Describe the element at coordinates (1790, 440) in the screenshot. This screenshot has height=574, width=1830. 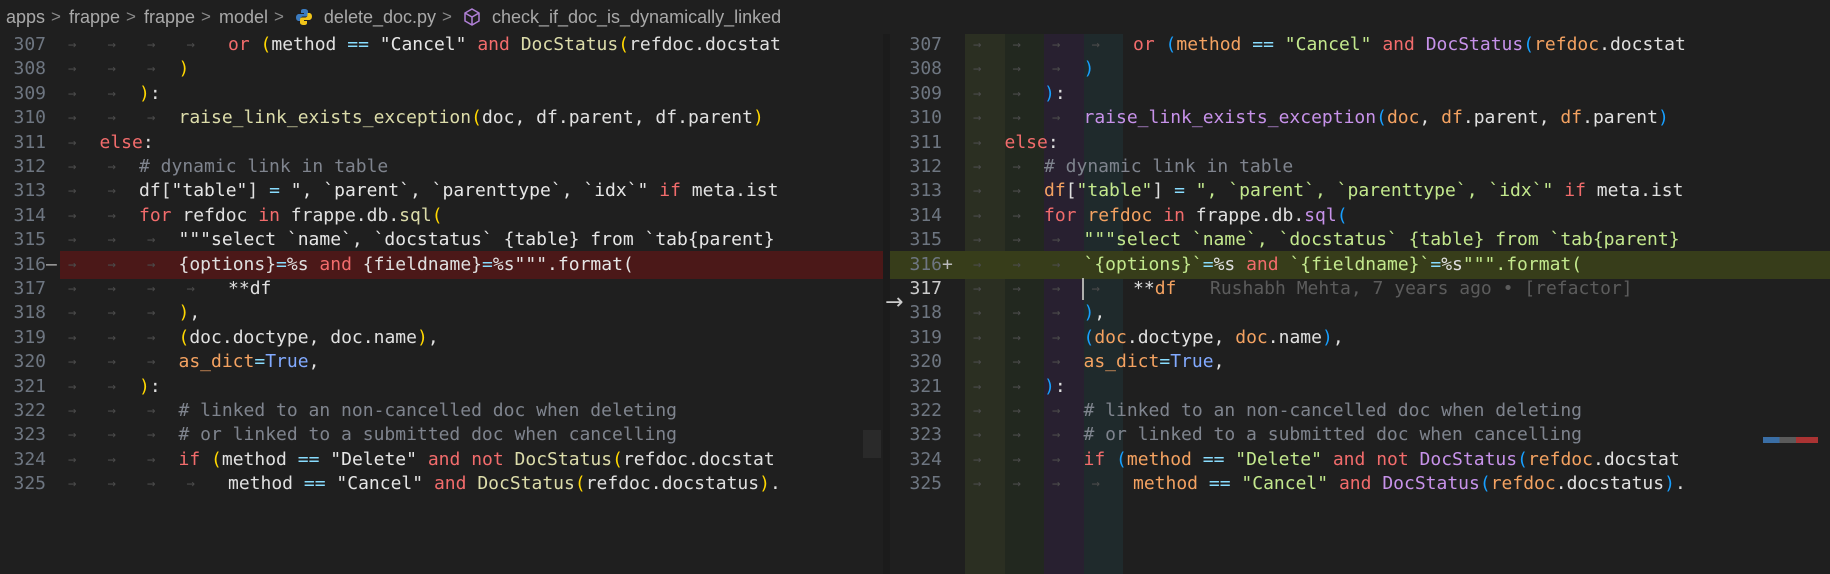
I see `minimap-change-marker` at that location.